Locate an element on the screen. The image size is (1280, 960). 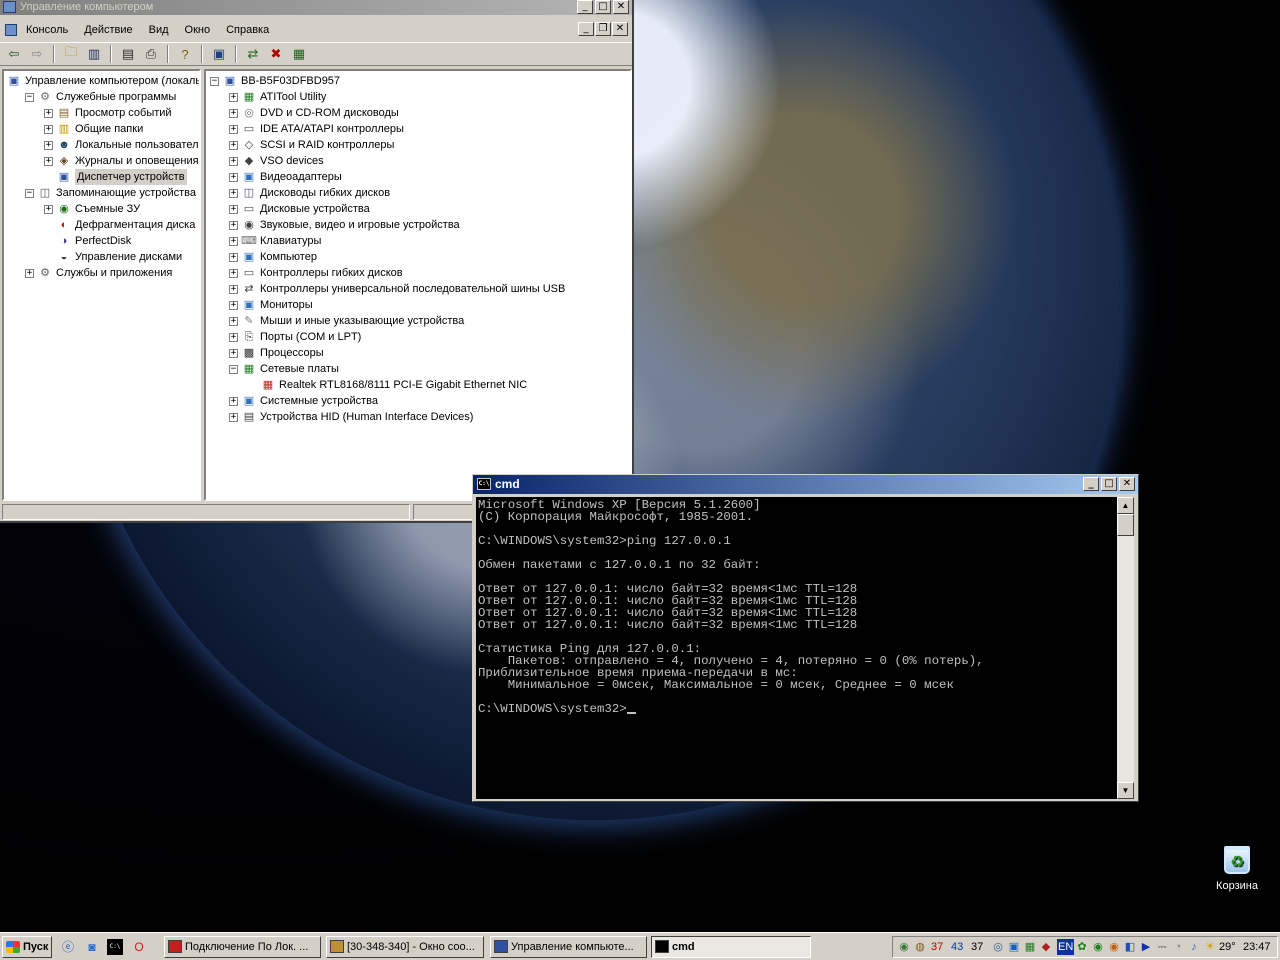
menu-action: Действие is located at coordinates (108, 30).